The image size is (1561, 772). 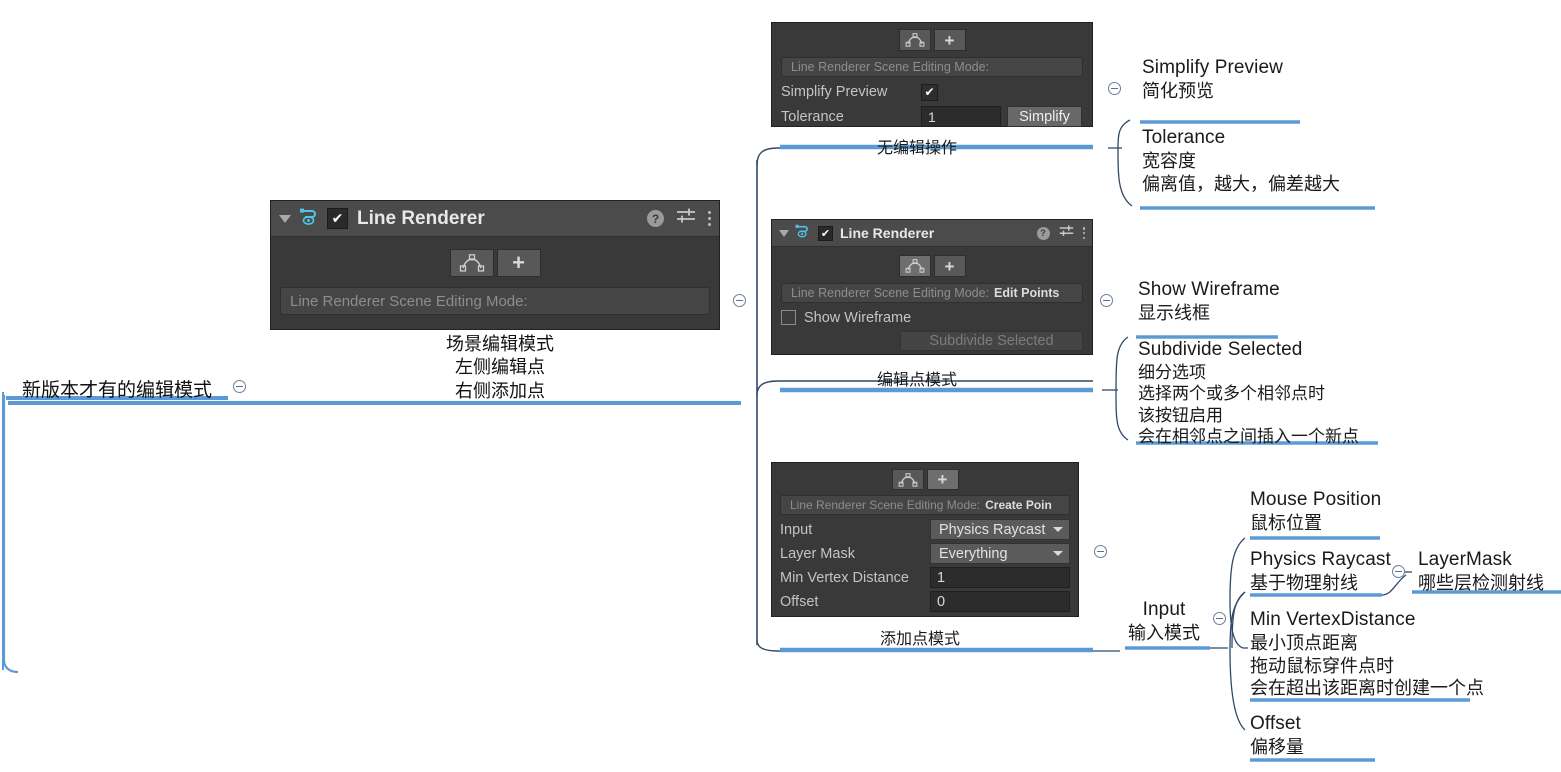 I want to click on line-renderer-icon, so click(x=309, y=218).